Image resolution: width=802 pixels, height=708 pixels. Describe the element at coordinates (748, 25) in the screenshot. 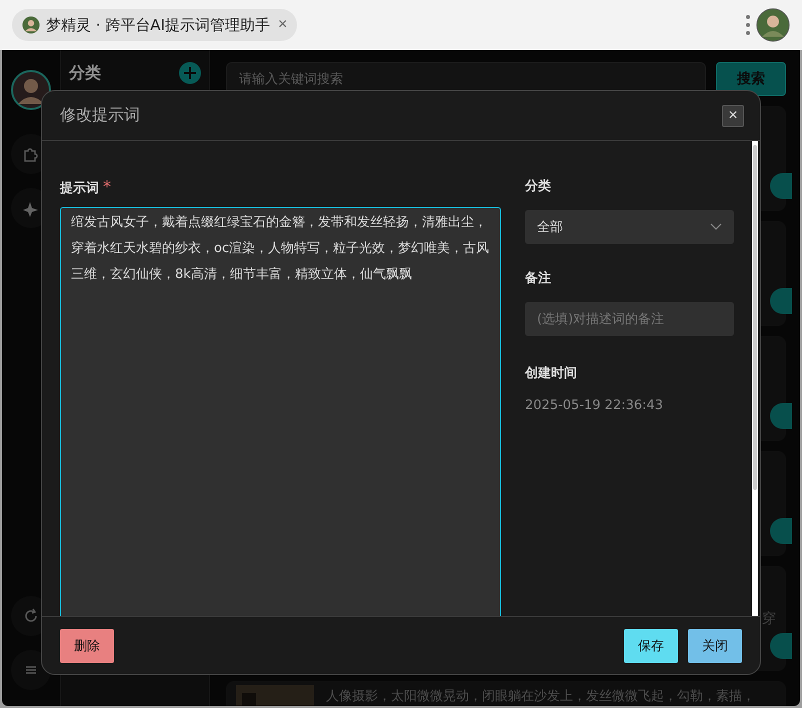

I see `more-icon` at that location.